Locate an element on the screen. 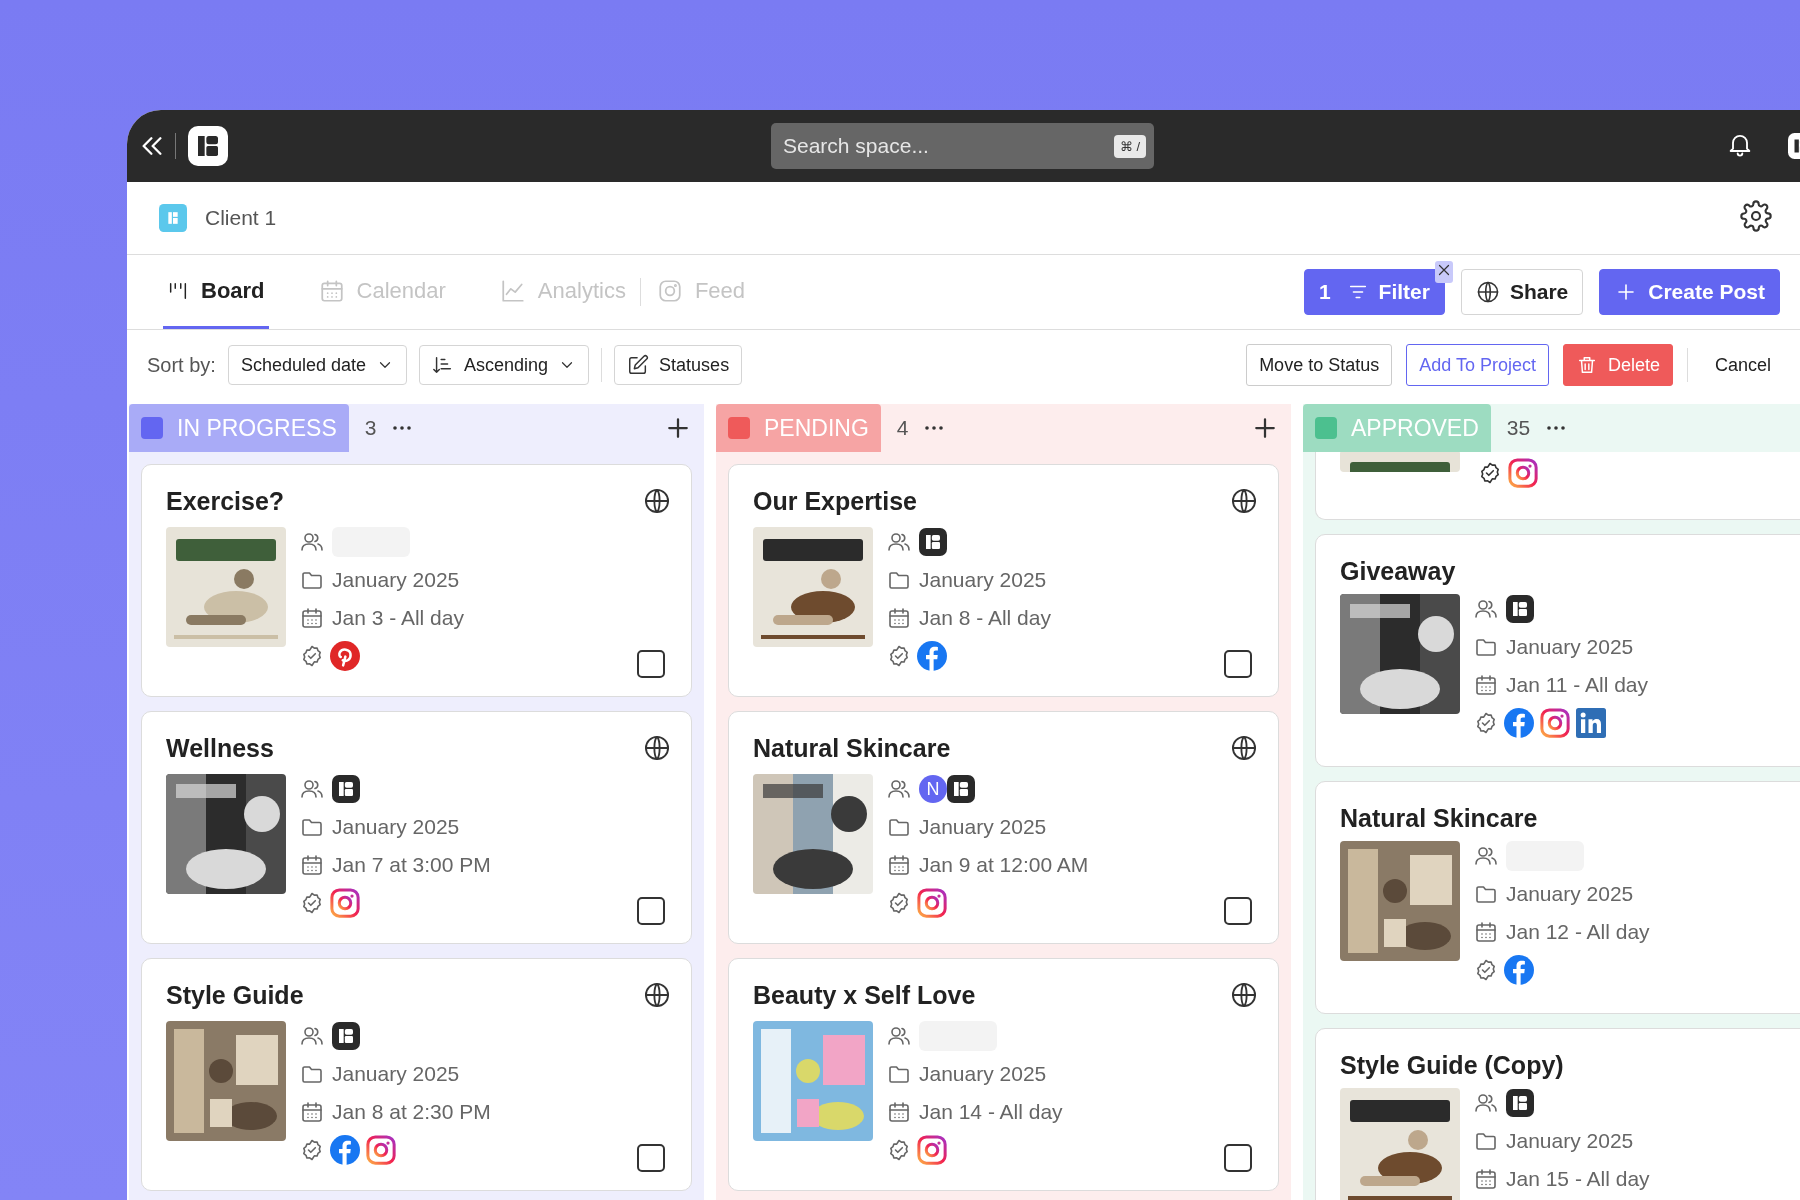 The image size is (1800, 1200). view-tab: Board is located at coordinates (216, 292).